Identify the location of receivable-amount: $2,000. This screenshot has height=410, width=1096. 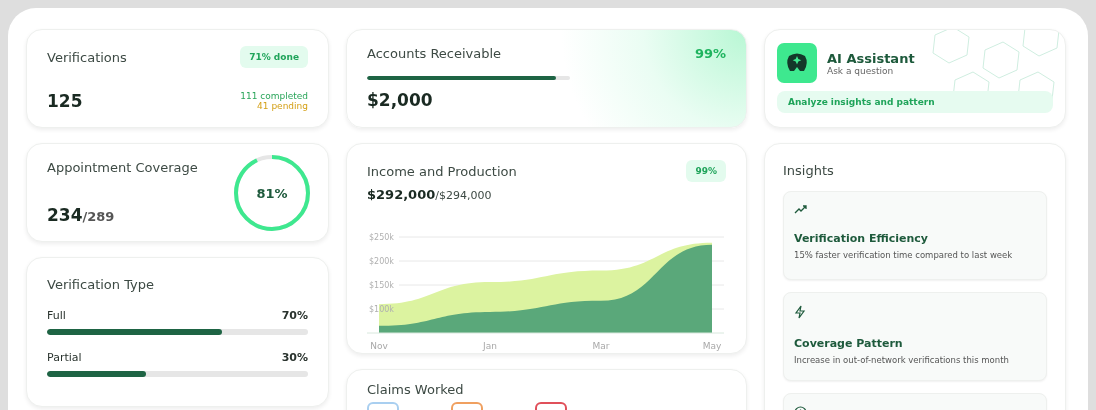
(400, 100).